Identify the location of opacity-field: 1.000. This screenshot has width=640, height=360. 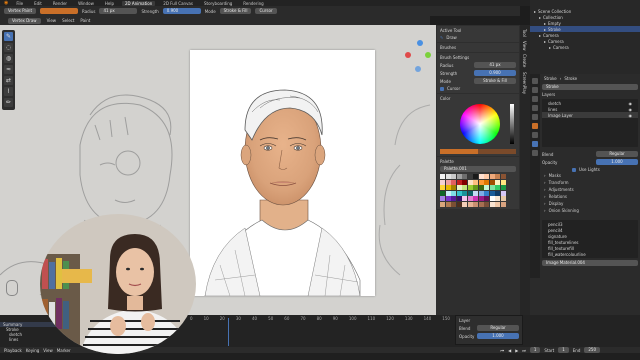
(617, 162).